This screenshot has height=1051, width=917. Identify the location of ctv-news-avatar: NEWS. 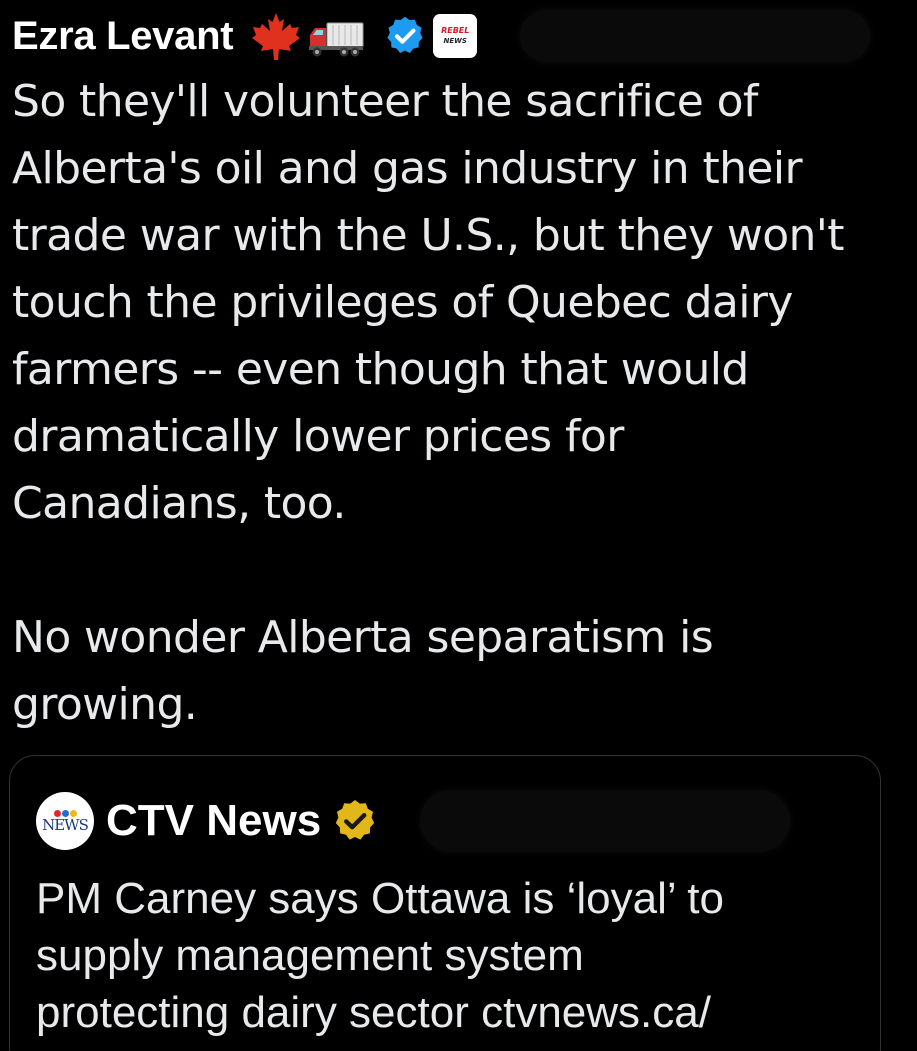
(65, 821).